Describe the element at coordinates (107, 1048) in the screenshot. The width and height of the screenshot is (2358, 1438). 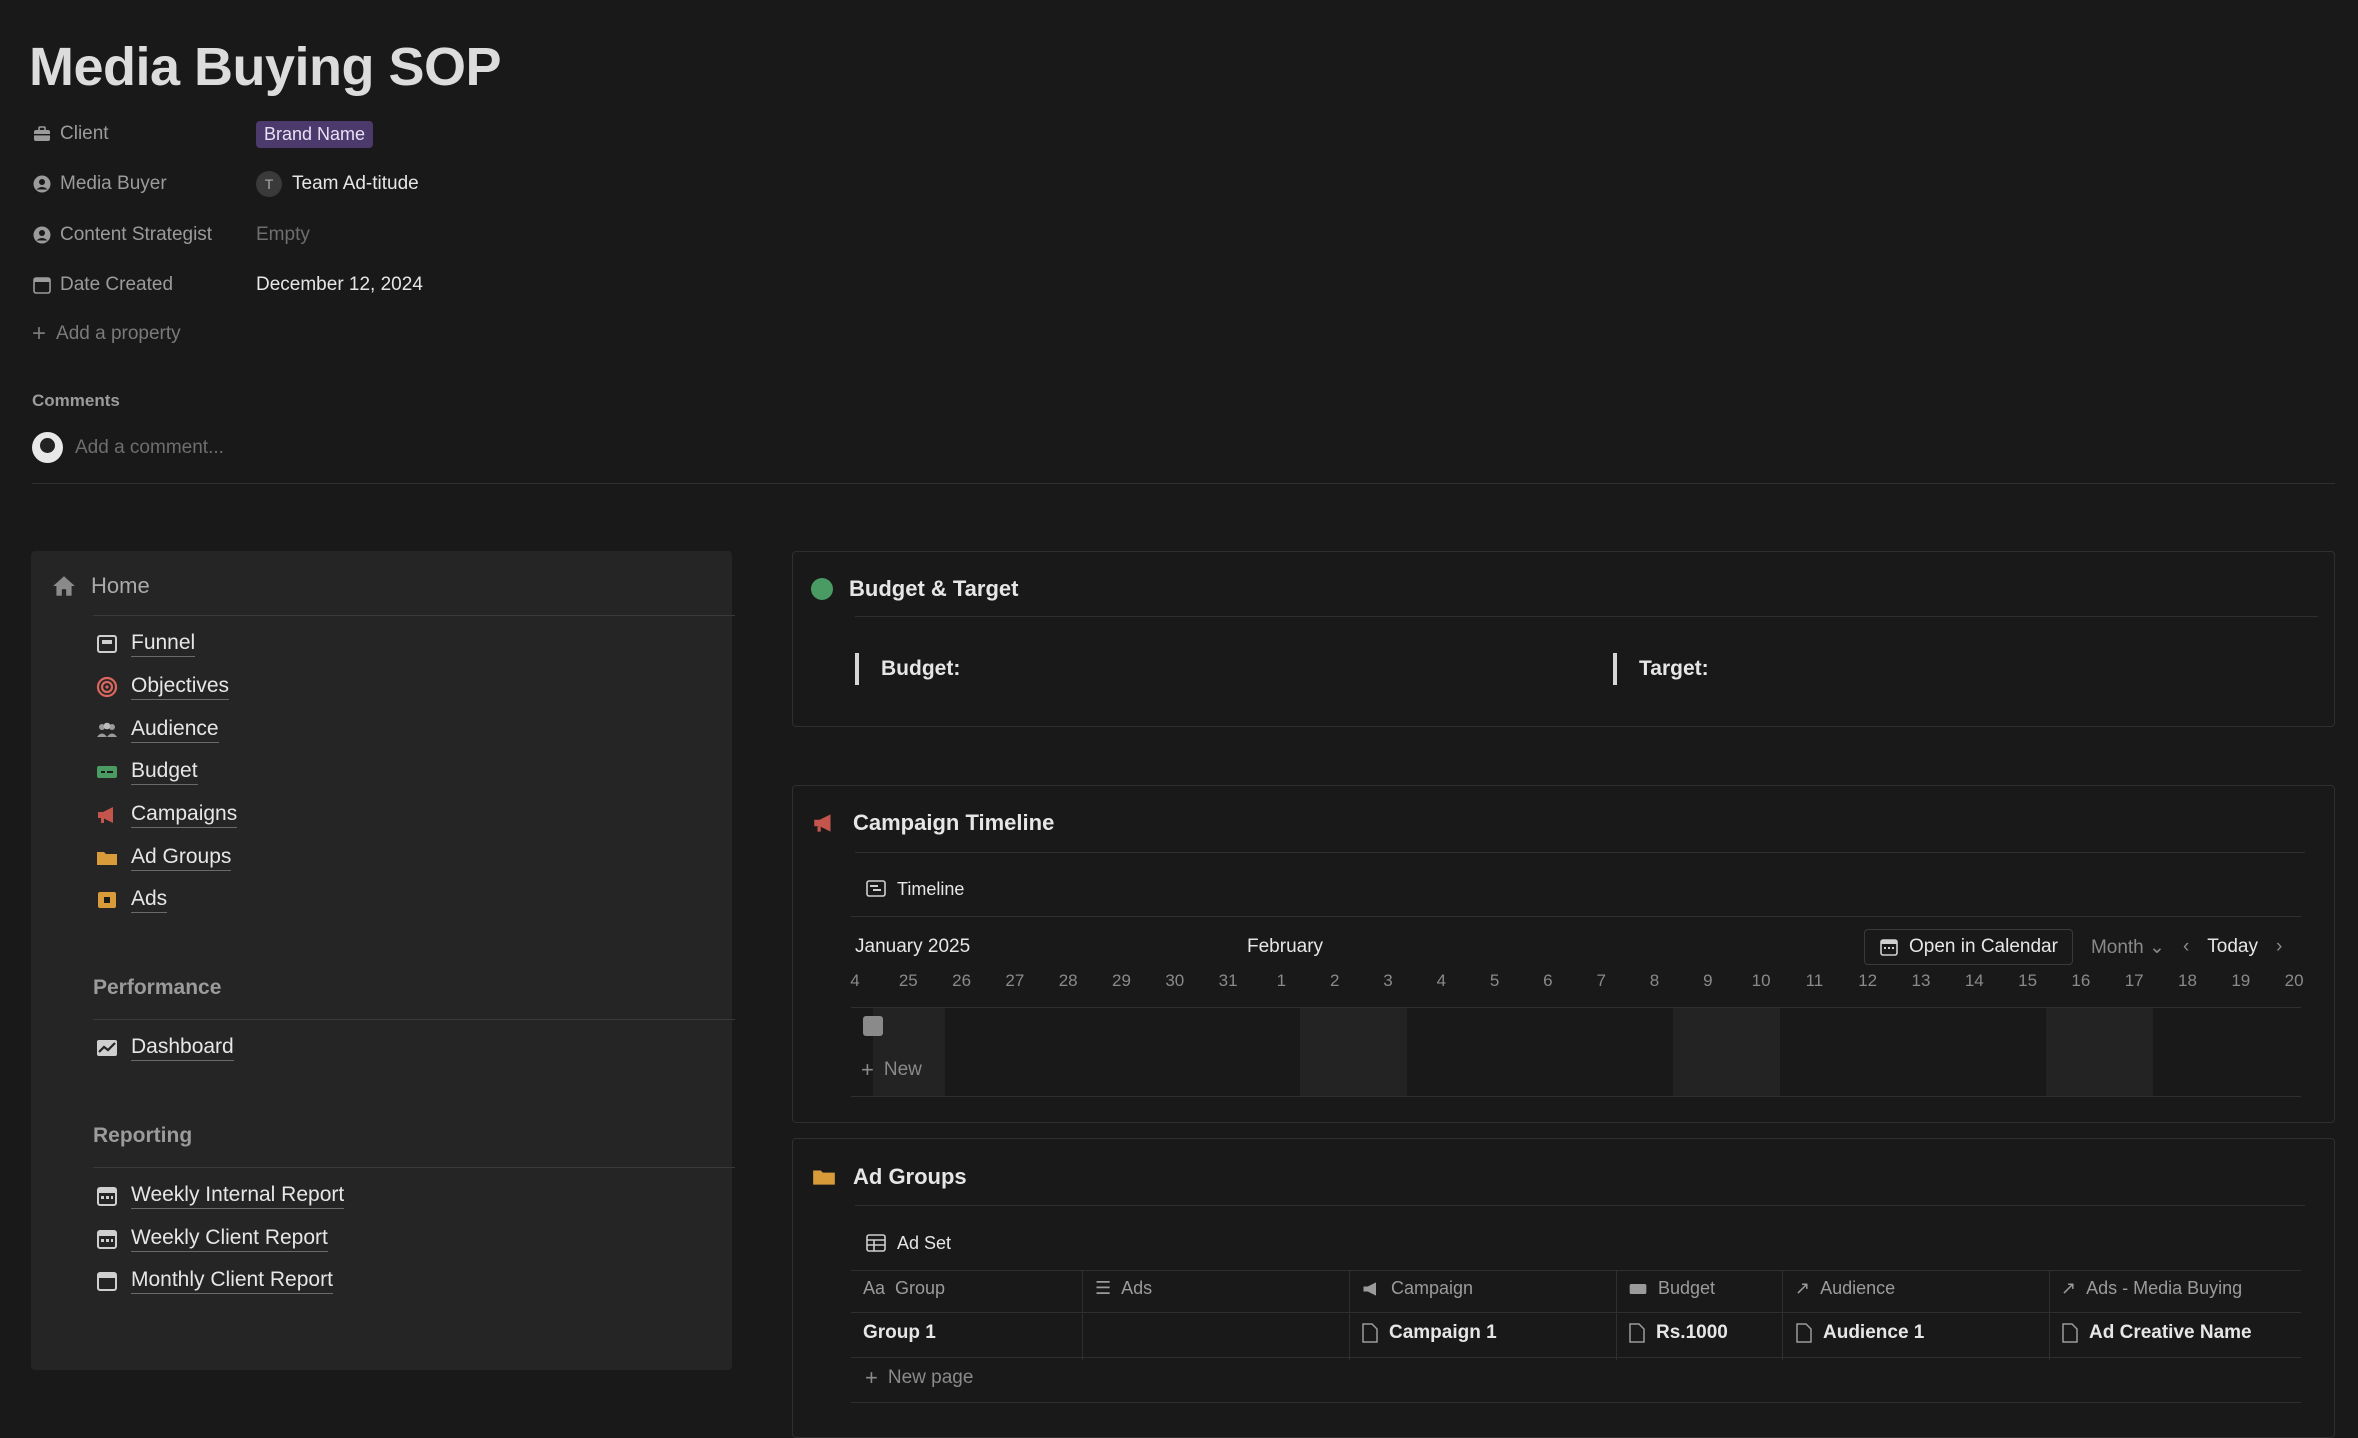
I see `chart-icon` at that location.